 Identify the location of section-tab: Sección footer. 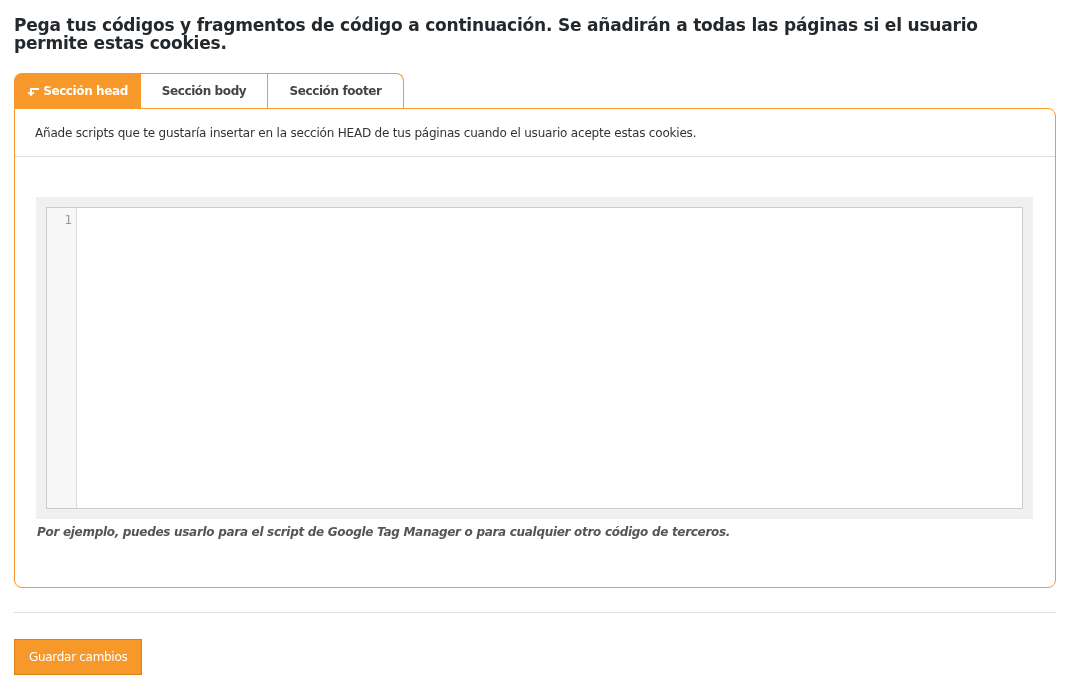
(336, 90).